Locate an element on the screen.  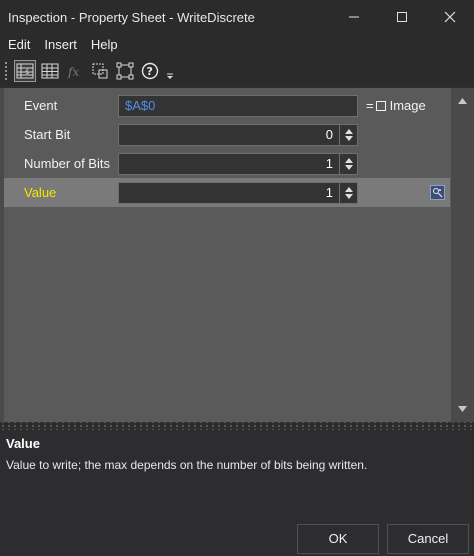
description-title: Value is located at coordinates (23, 443).